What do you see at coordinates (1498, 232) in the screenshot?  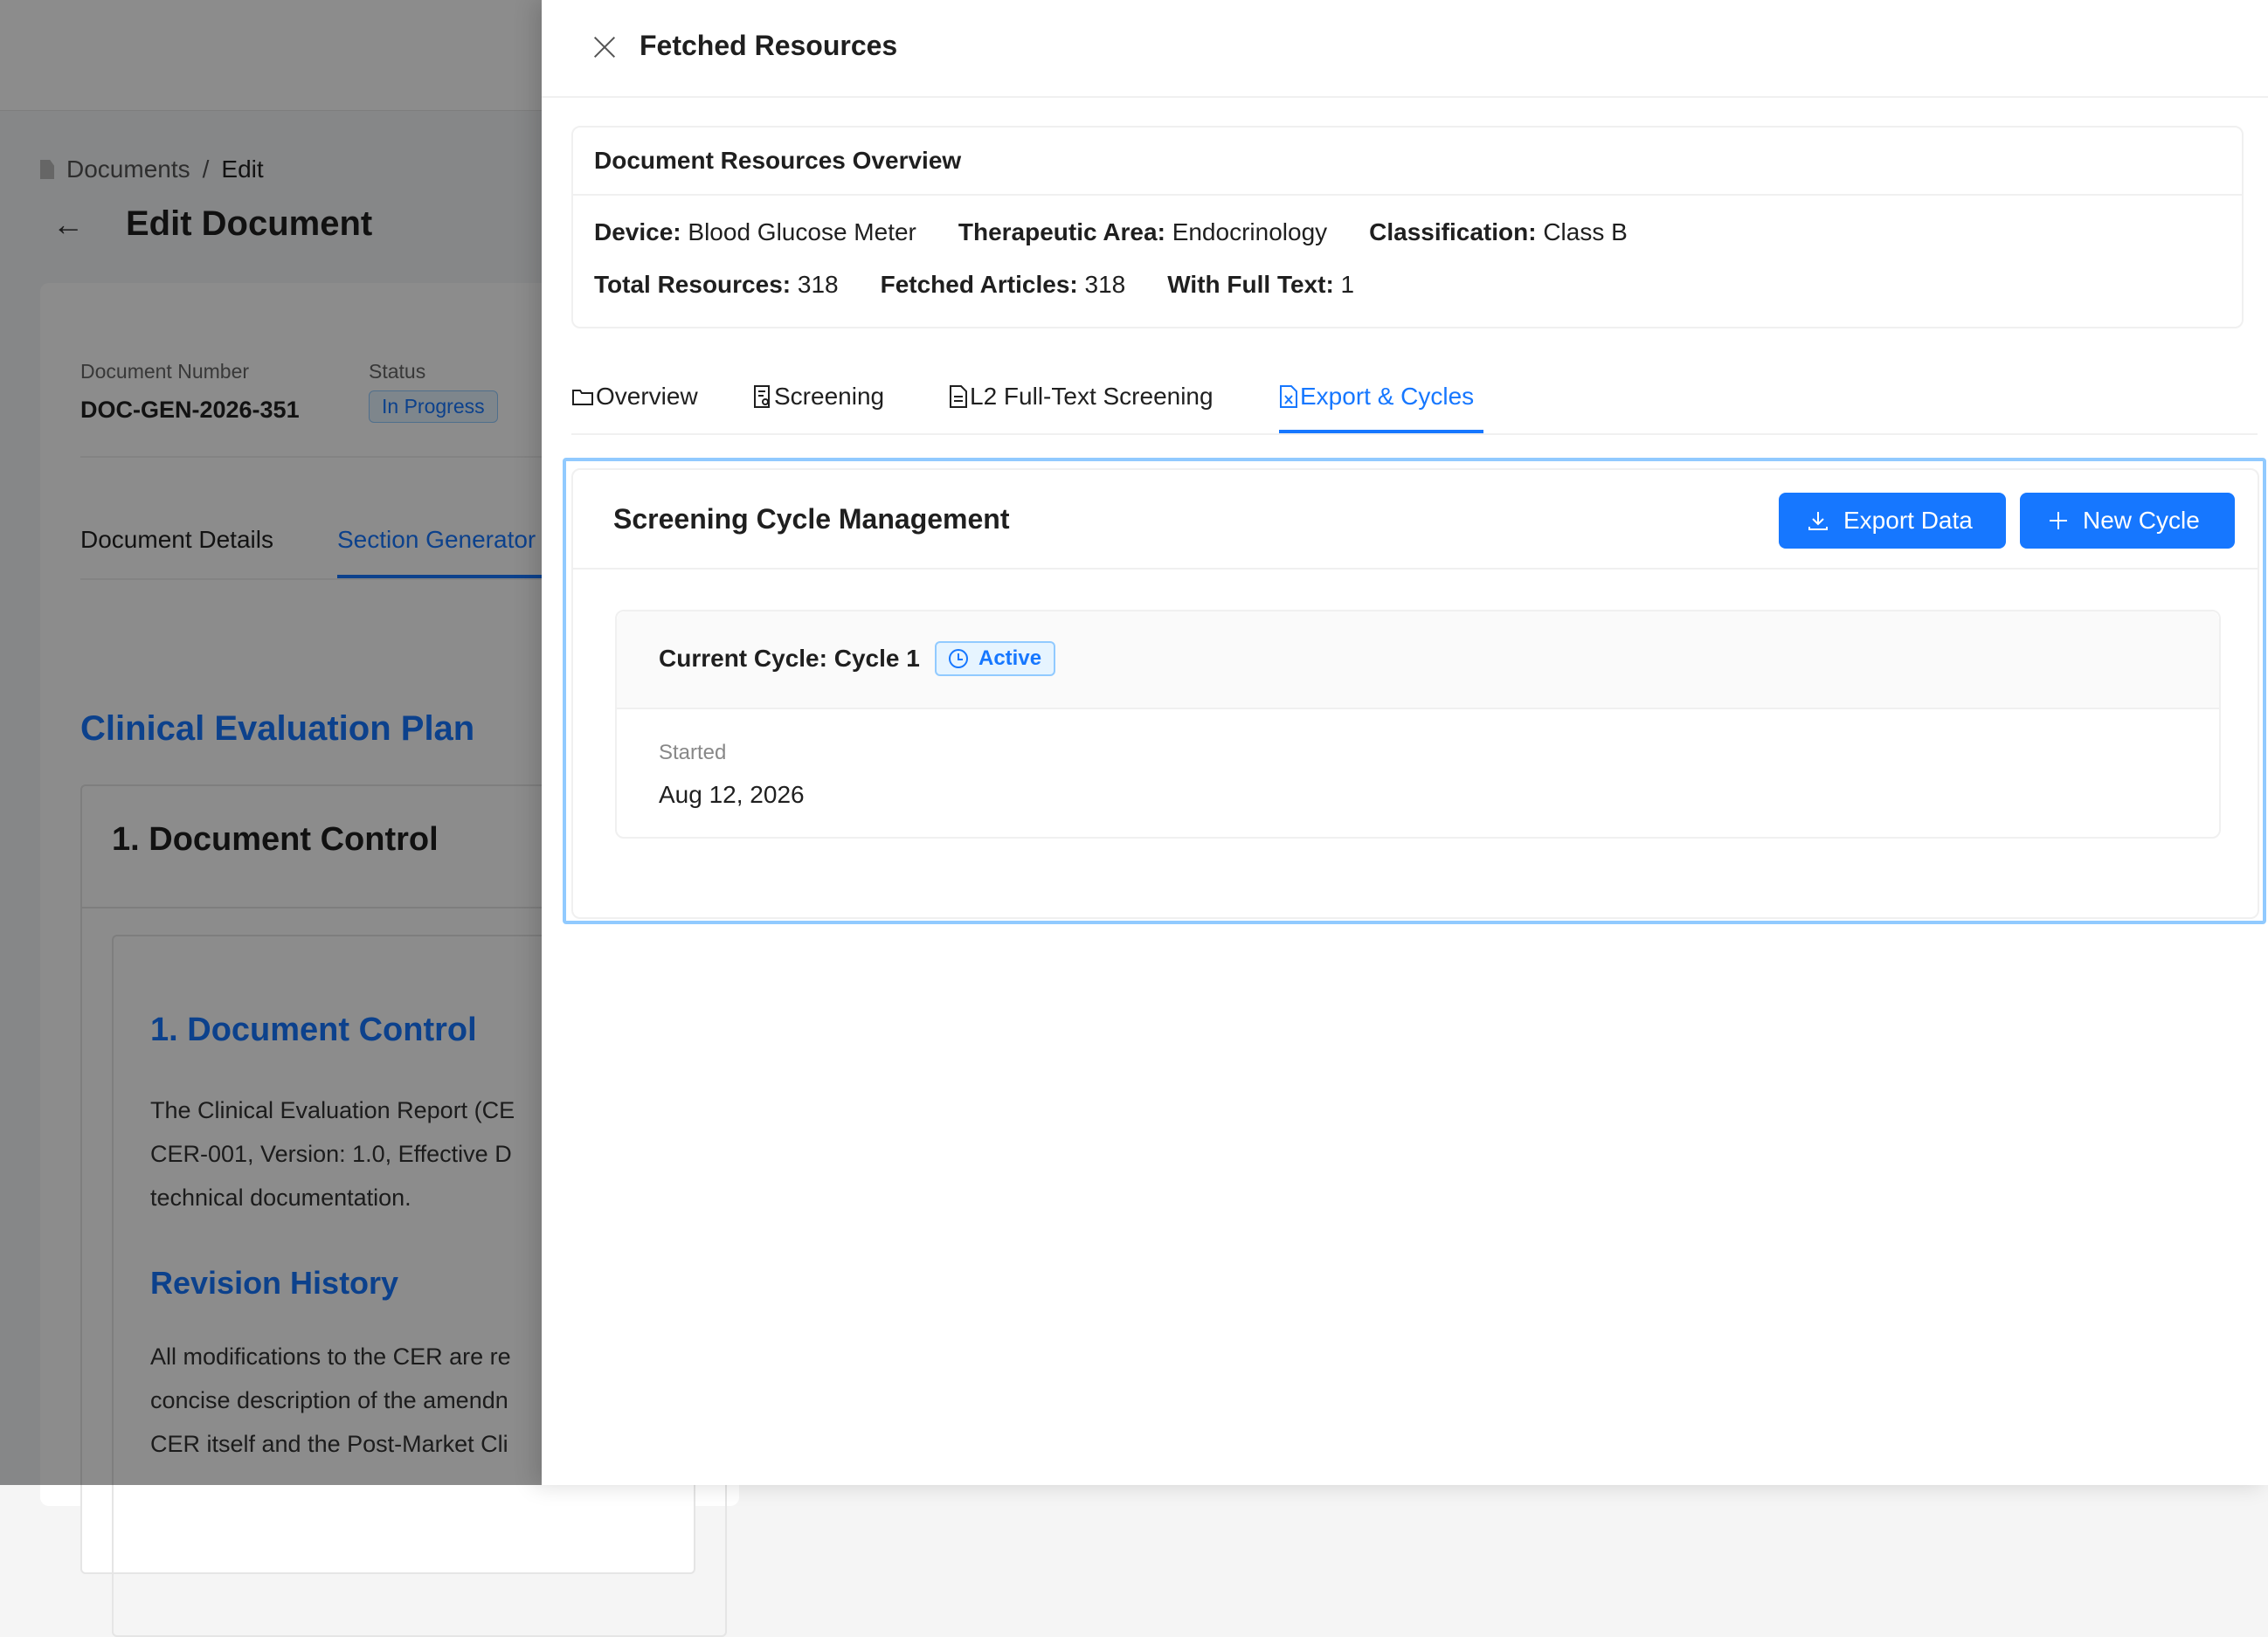 I see `classification-field: Classification: Class B` at bounding box center [1498, 232].